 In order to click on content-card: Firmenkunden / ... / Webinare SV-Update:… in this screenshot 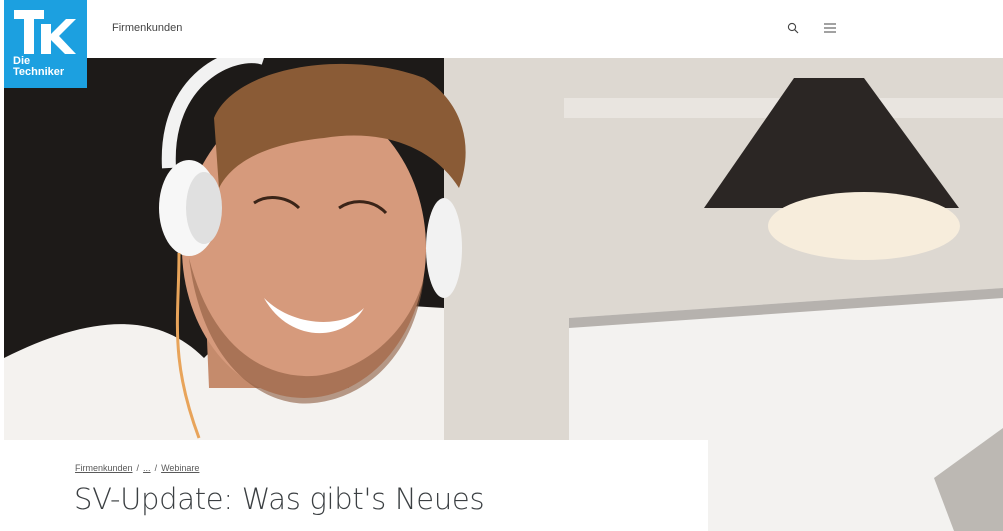, I will do `click(356, 485)`.